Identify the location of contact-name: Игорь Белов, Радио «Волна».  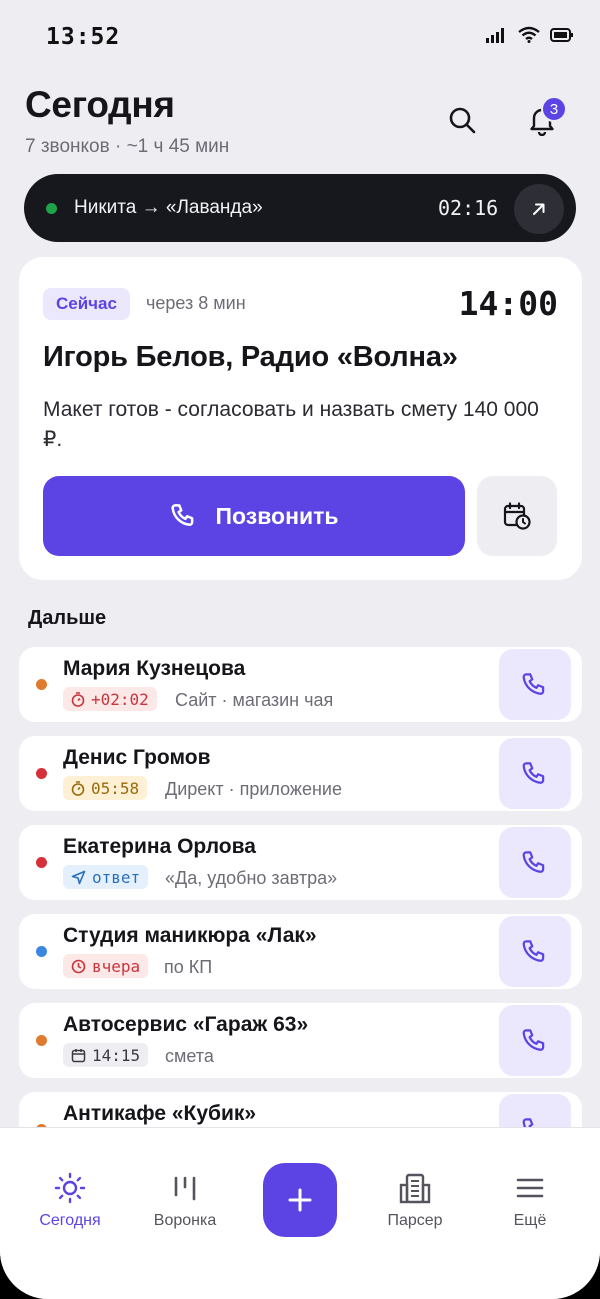
(250, 357).